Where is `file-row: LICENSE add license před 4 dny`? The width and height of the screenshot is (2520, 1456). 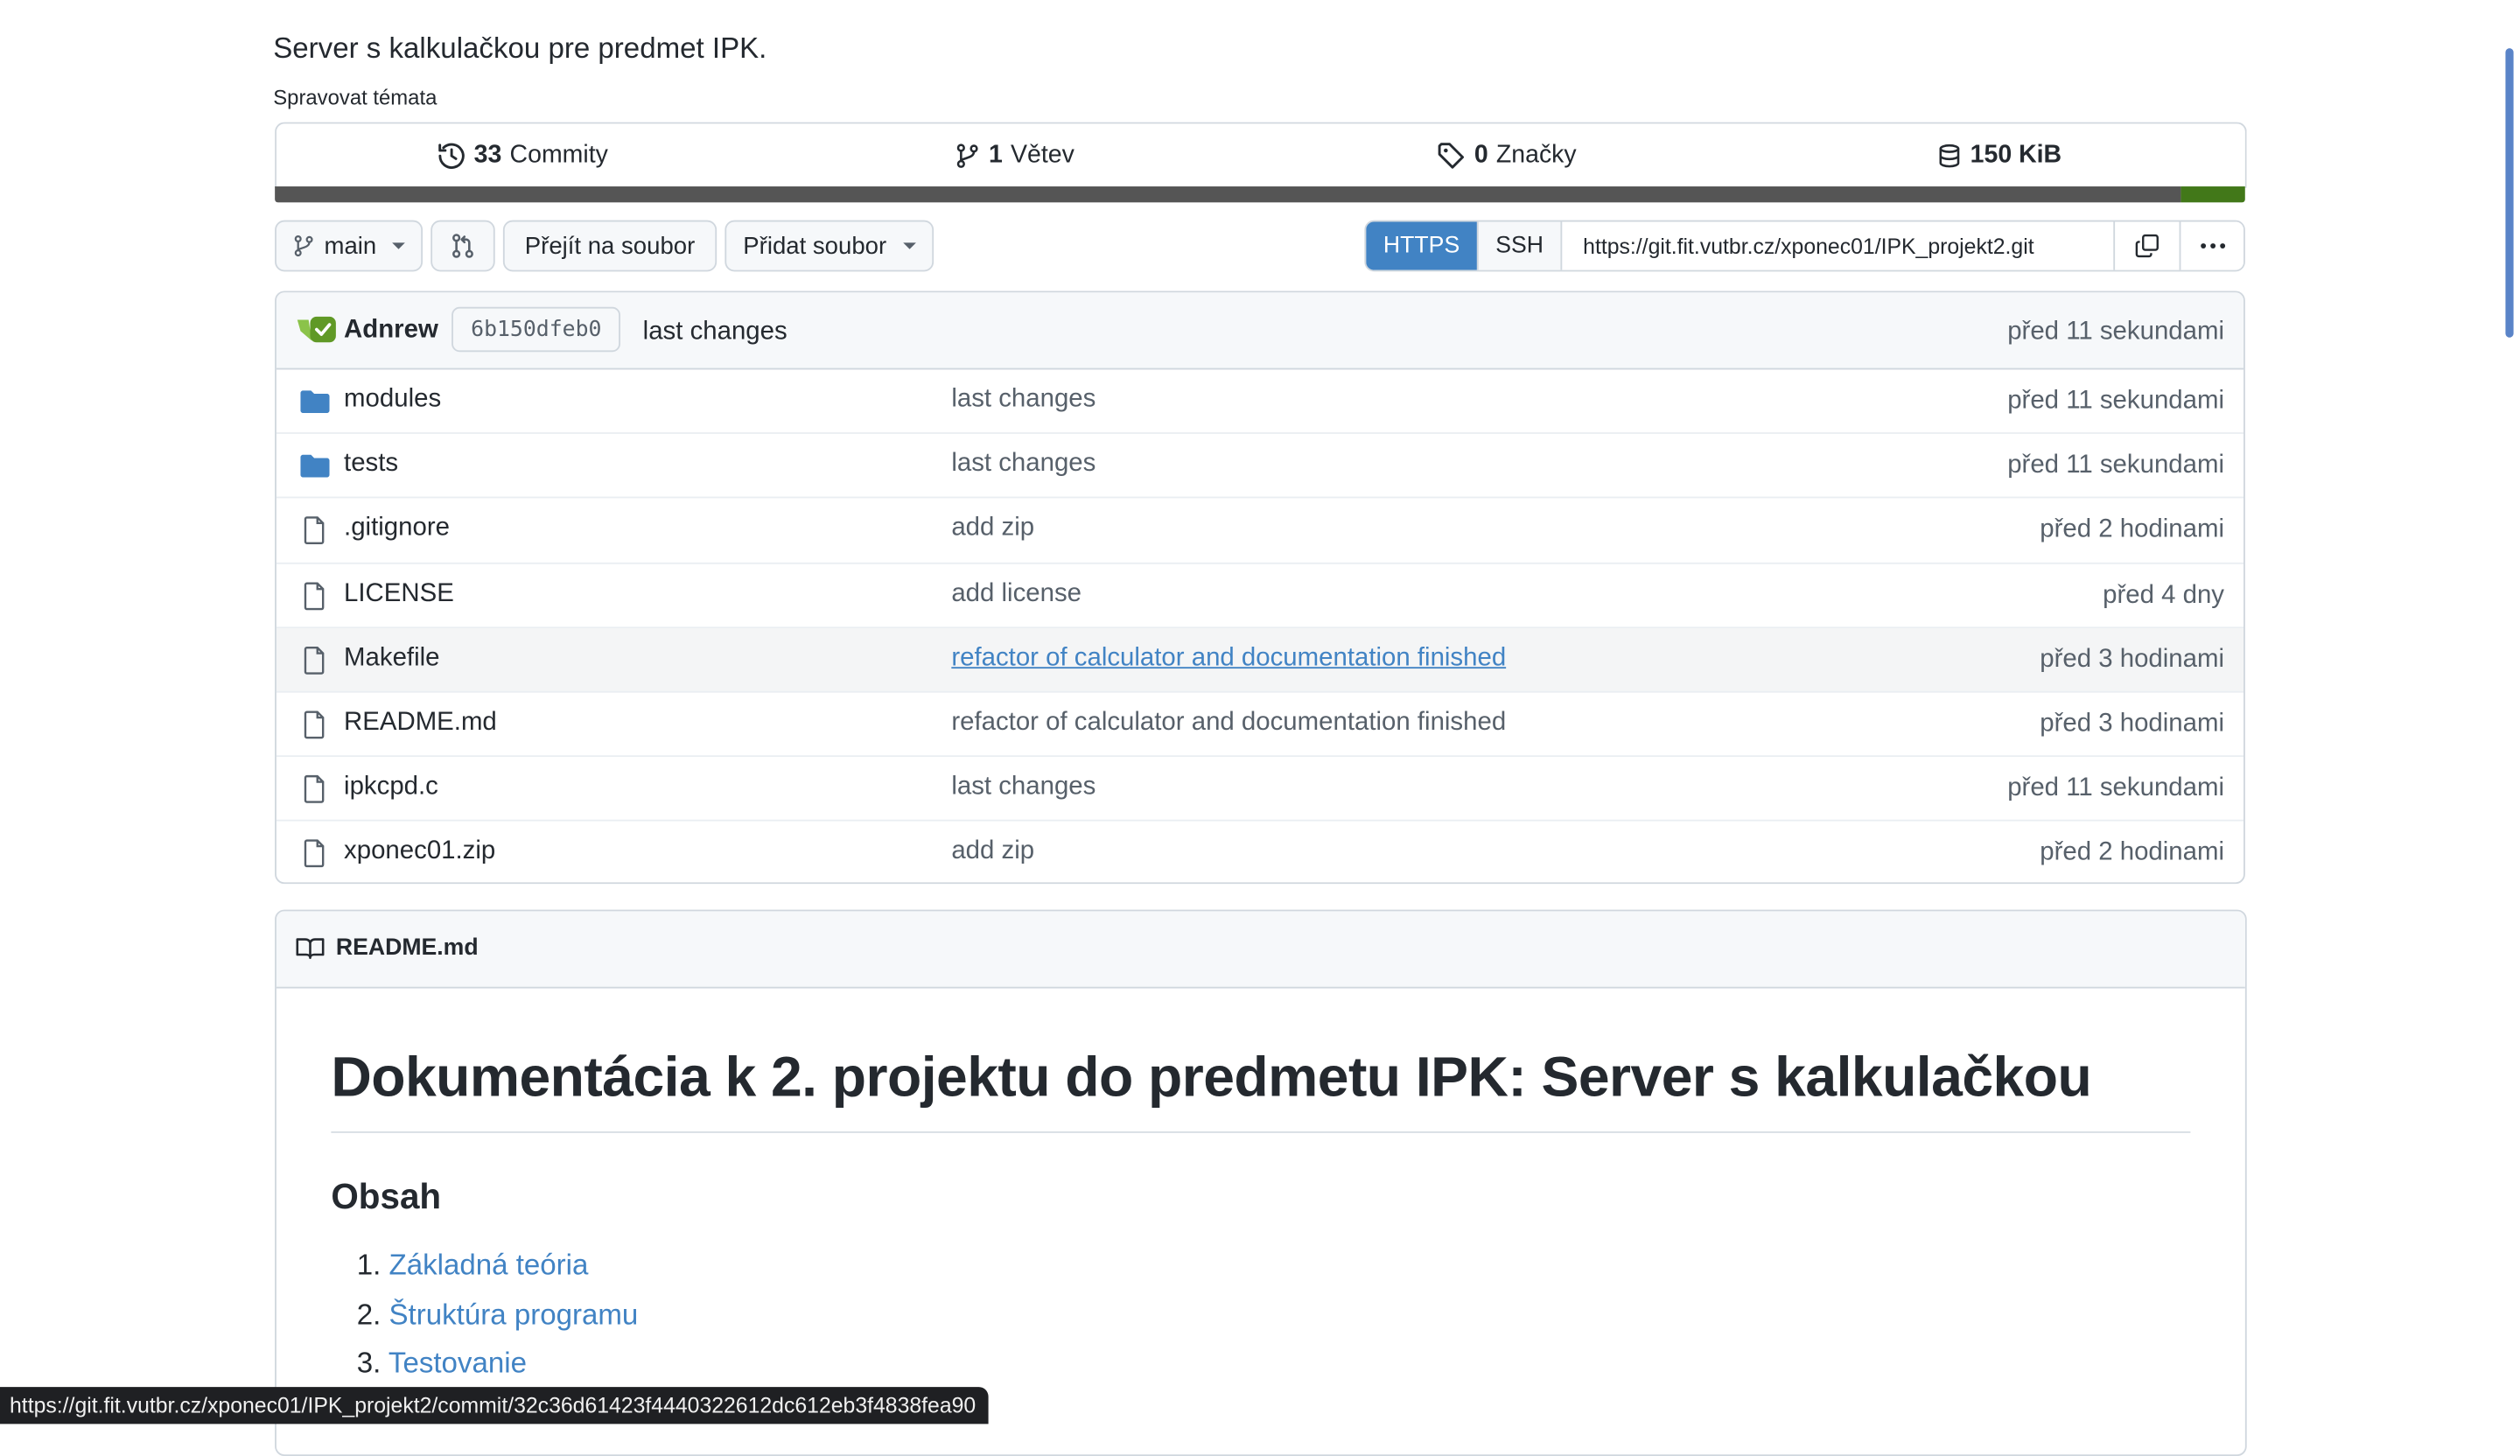 file-row: LICENSE add license před 4 dny is located at coordinates (1260, 596).